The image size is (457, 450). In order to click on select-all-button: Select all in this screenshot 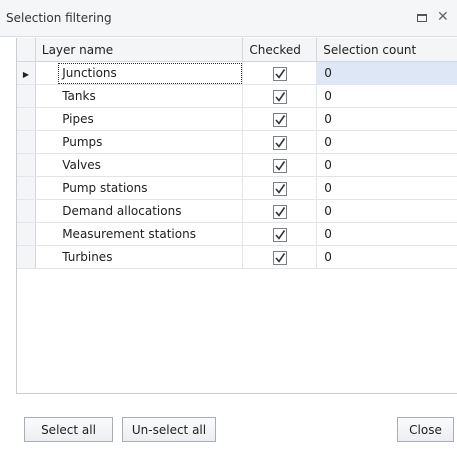, I will do `click(68, 429)`.